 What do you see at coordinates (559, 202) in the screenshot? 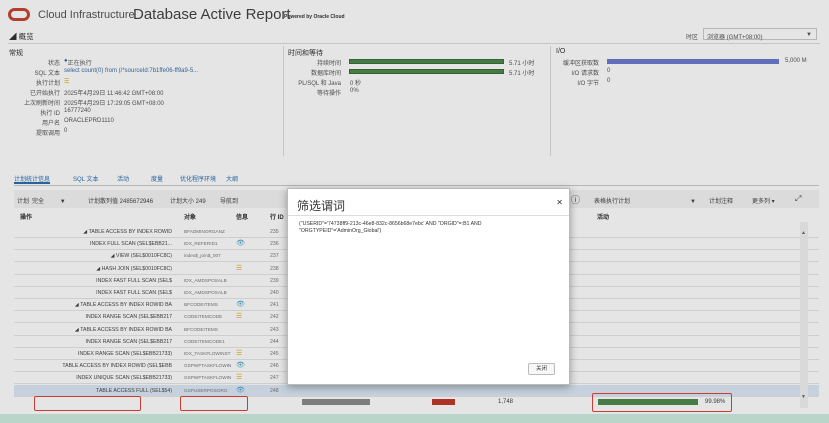
I see `close-icon: ✕` at bounding box center [559, 202].